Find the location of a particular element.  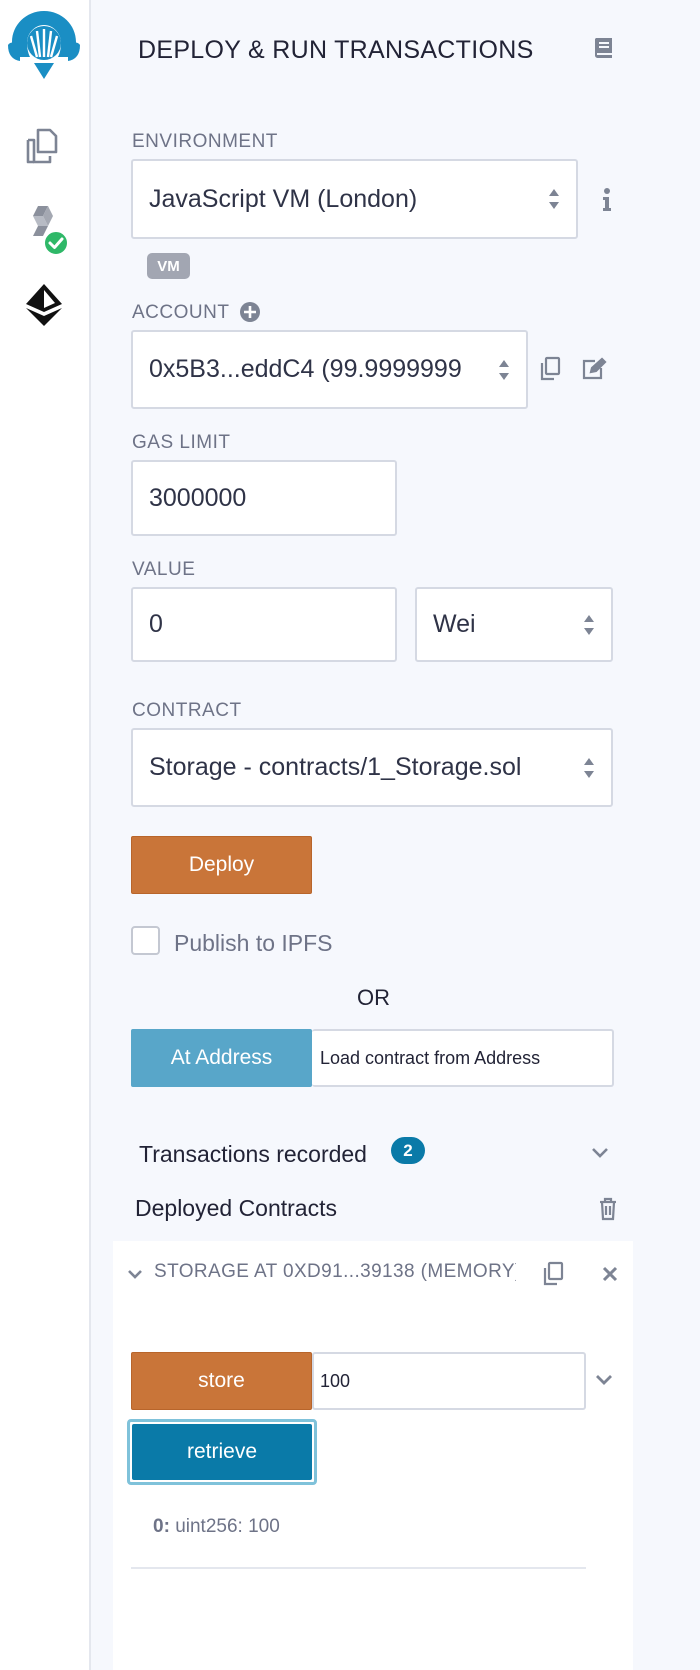

value-unit-select: Wei is located at coordinates (514, 624).